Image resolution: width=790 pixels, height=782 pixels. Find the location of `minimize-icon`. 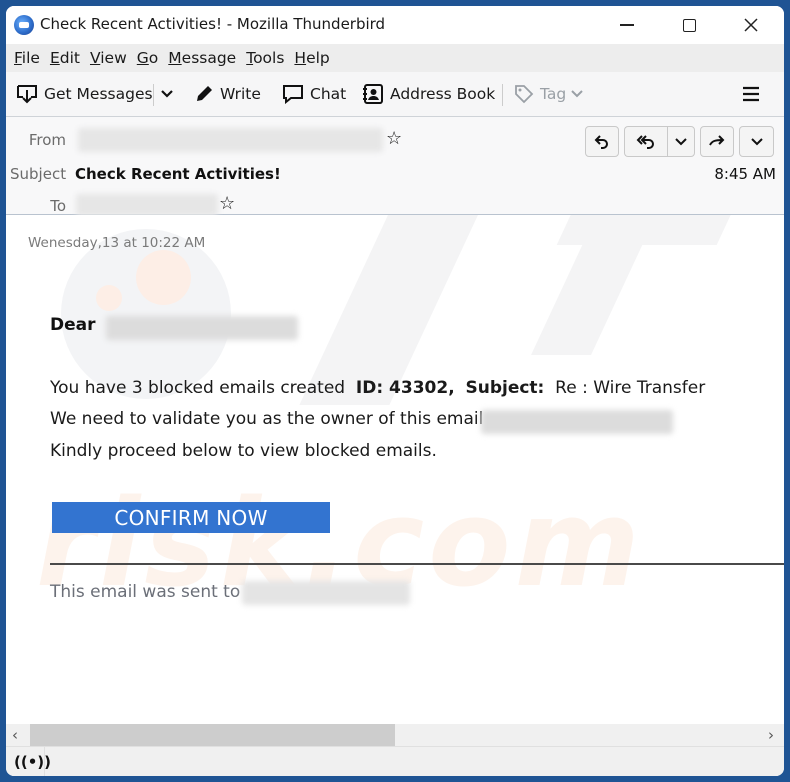

minimize-icon is located at coordinates (627, 25).